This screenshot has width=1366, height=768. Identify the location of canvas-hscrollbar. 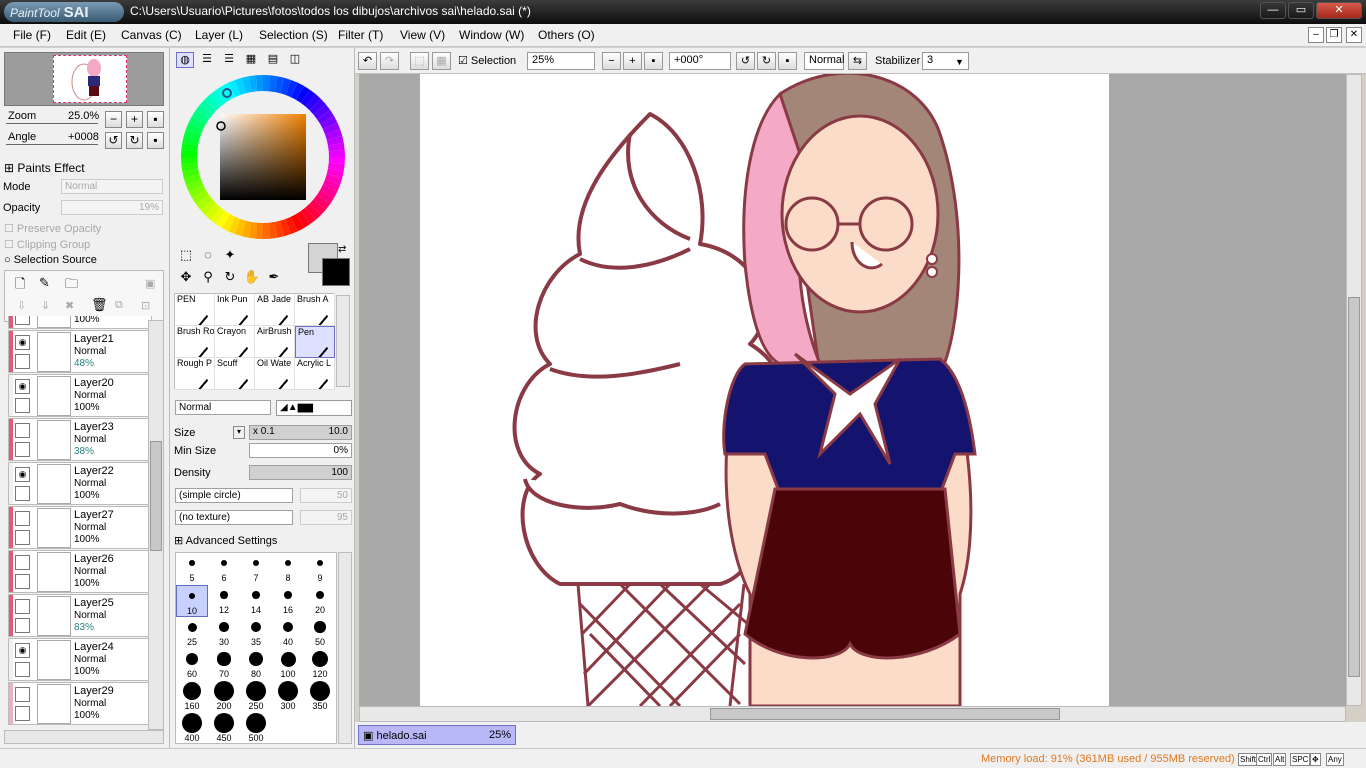
(852, 714).